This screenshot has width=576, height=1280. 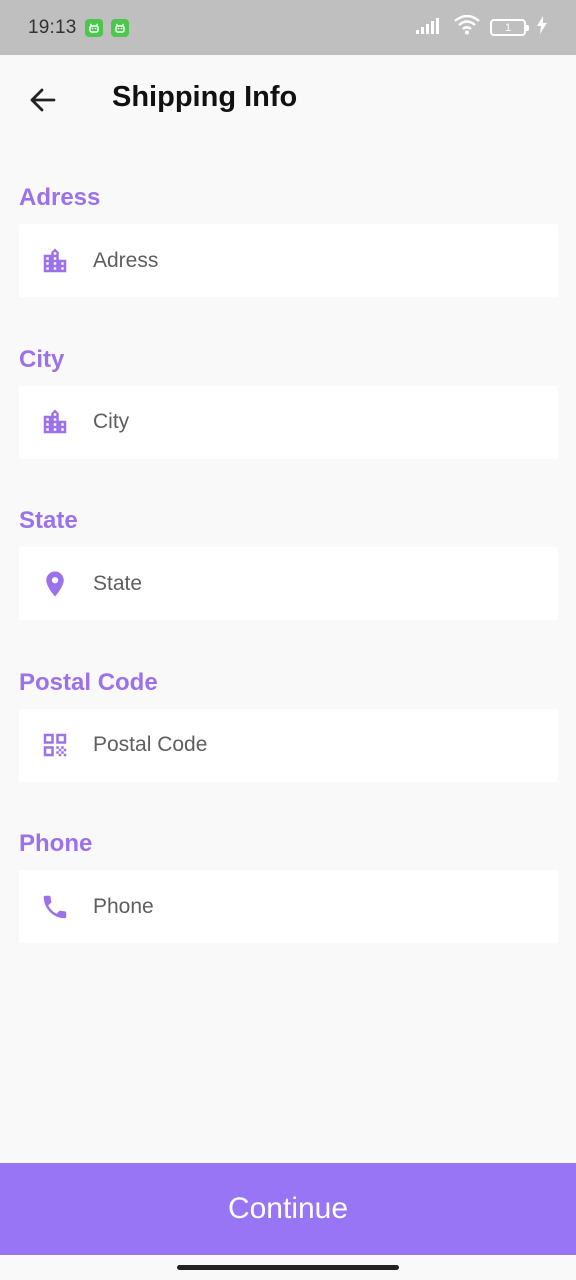 I want to click on phone-input, so click(x=325, y=906).